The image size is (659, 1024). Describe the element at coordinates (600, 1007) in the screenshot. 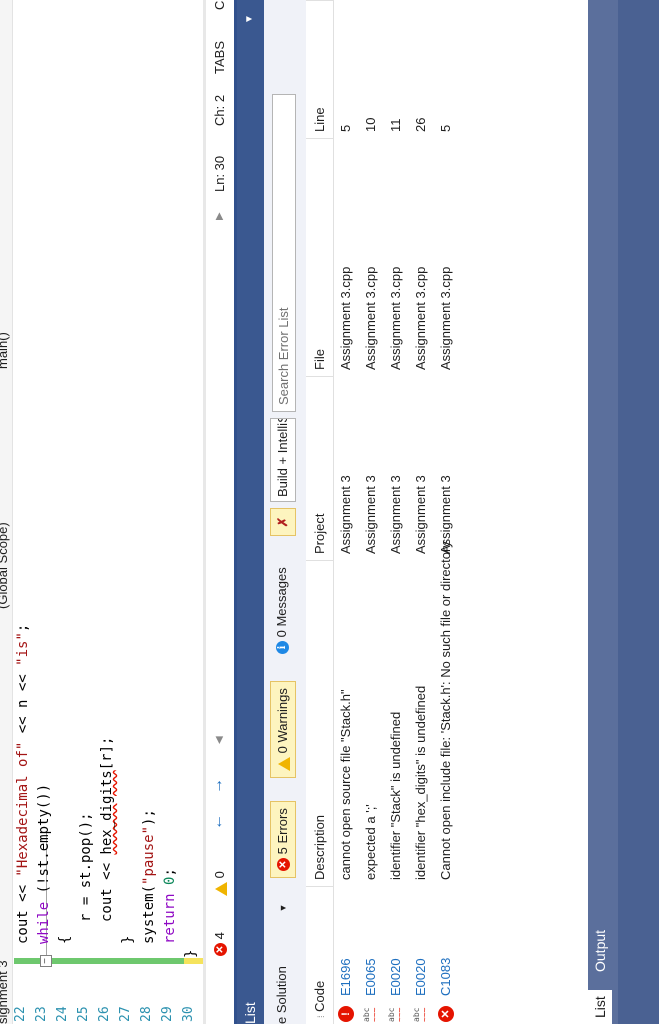

I see `tab-error-list: List` at that location.